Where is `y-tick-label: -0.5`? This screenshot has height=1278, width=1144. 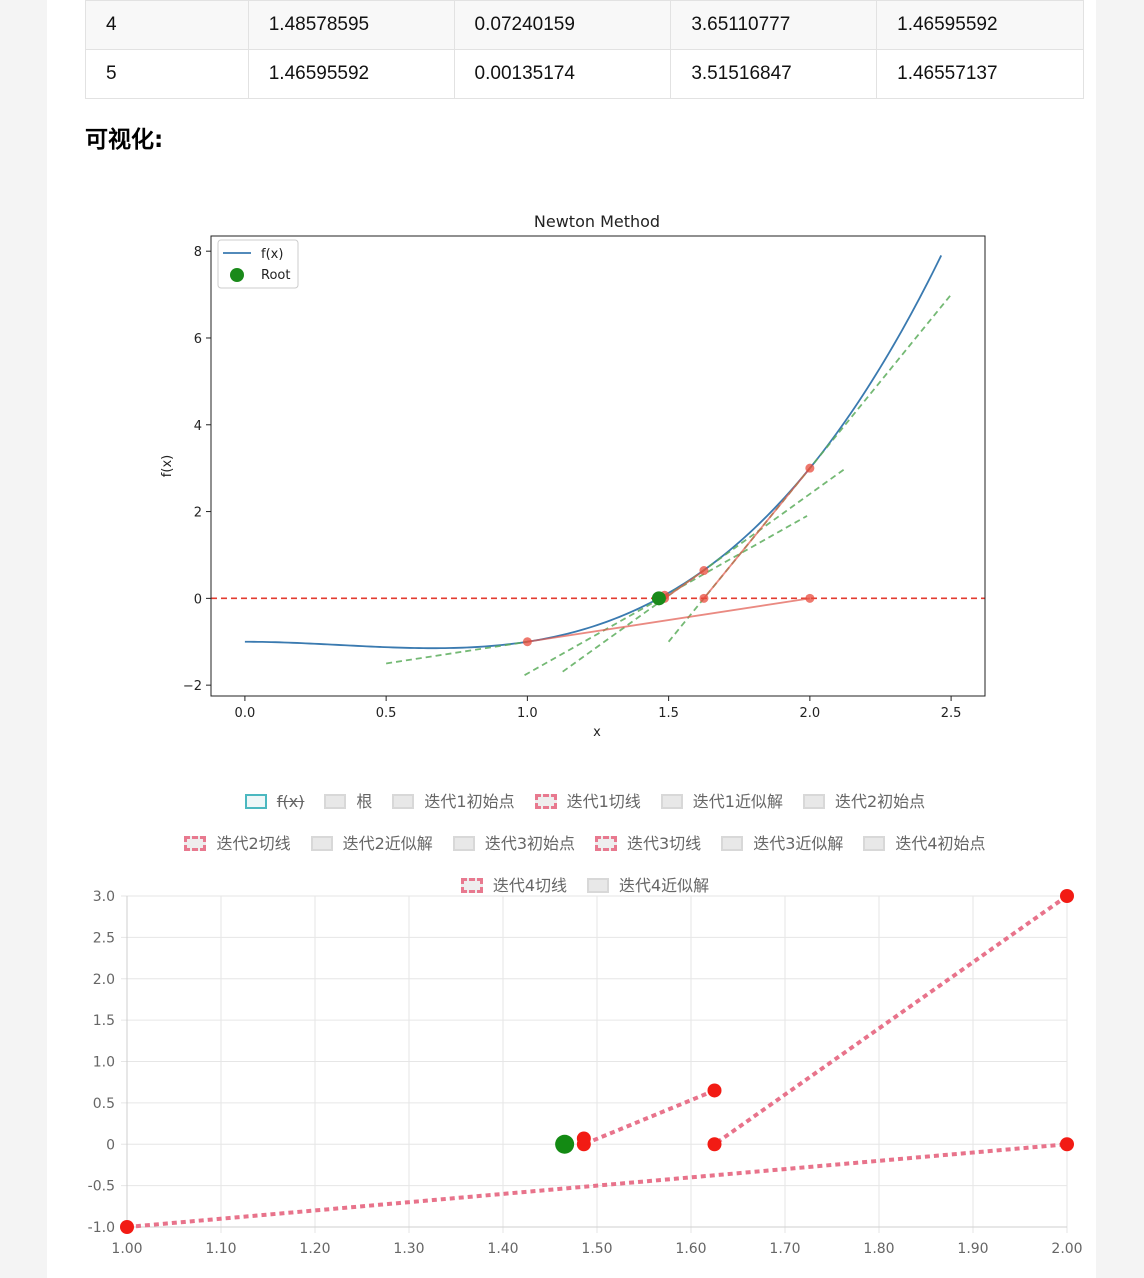 y-tick-label: -0.5 is located at coordinates (101, 1187).